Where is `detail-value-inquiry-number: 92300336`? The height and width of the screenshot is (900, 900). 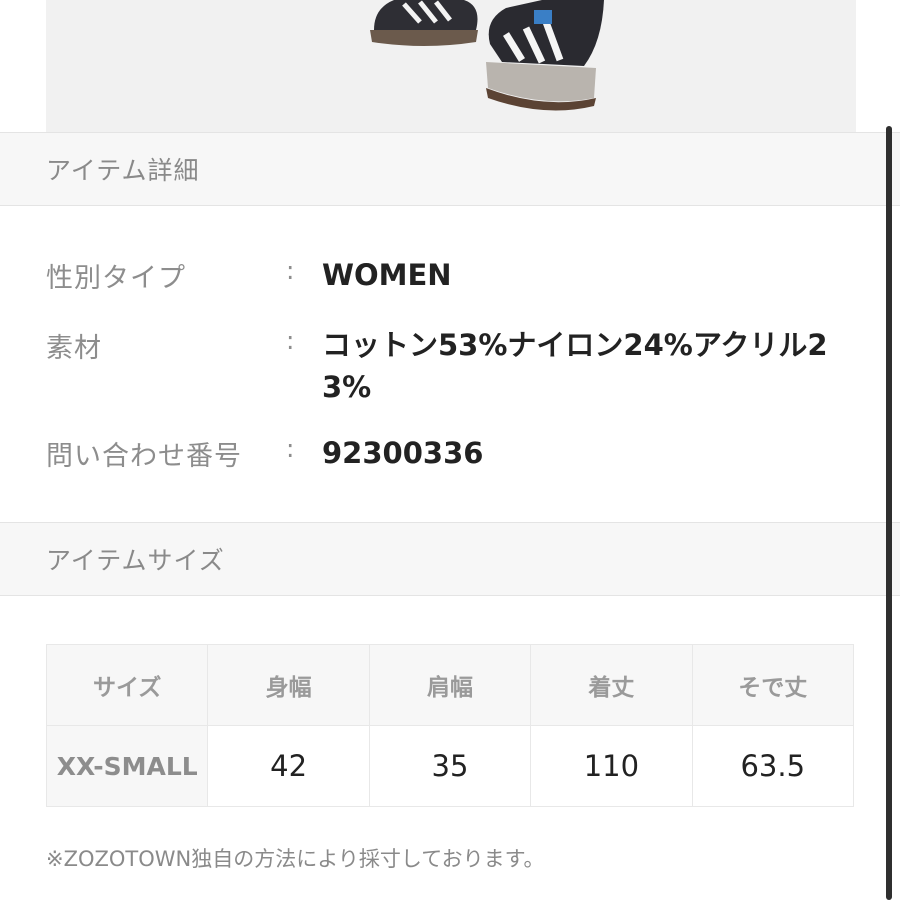
detail-value-inquiry-number: 92300336 is located at coordinates (403, 453).